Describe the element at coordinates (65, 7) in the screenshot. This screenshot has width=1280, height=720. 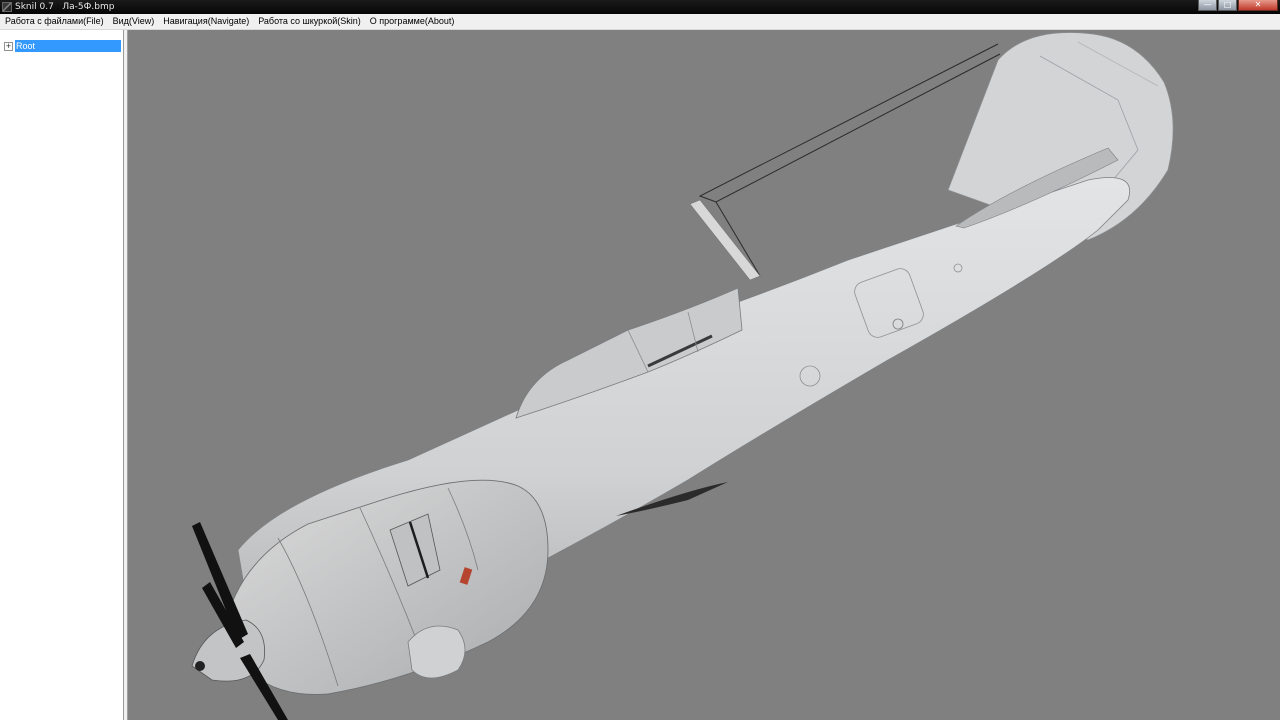
I see `window-title: Sknil 0.7 Ла-5Ф.bmp` at that location.